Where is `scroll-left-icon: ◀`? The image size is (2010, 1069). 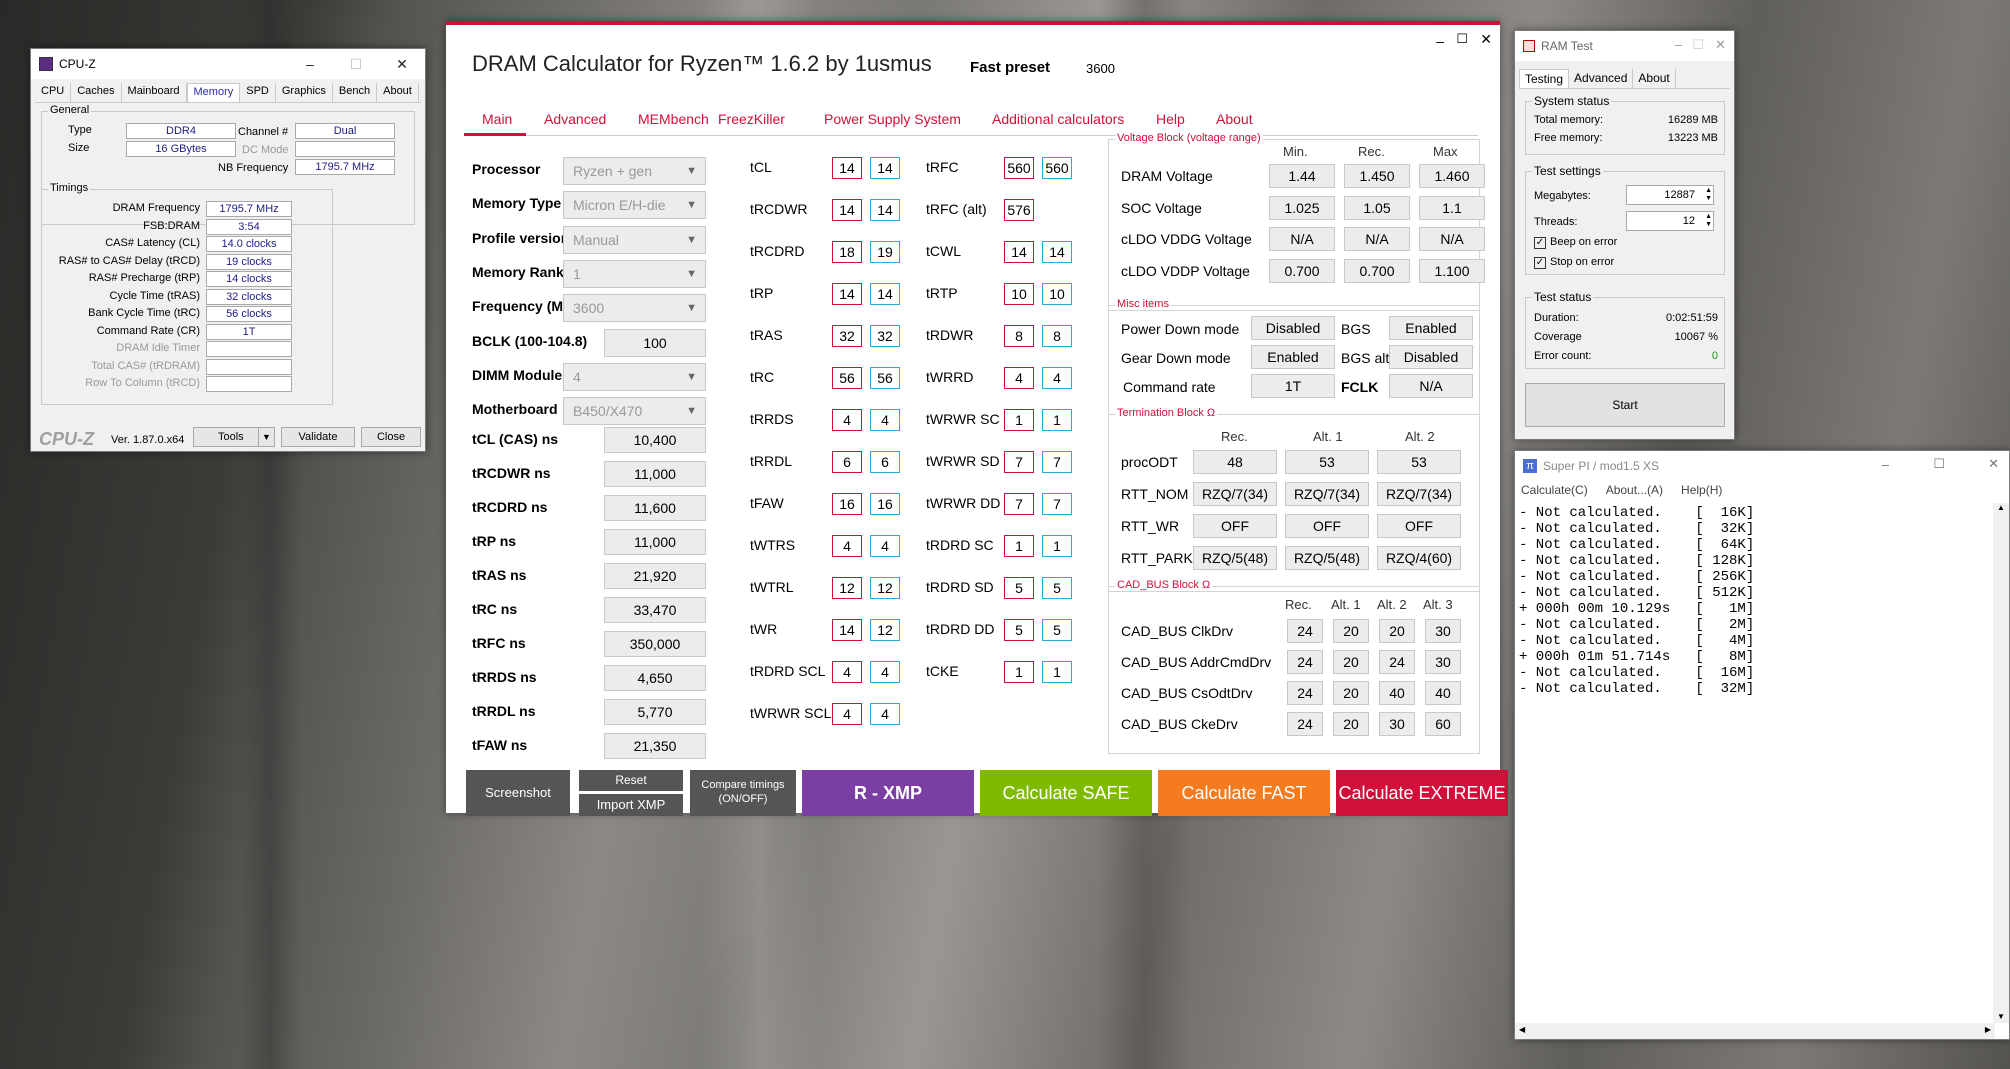
scroll-left-icon: ◀ is located at coordinates (1522, 1029).